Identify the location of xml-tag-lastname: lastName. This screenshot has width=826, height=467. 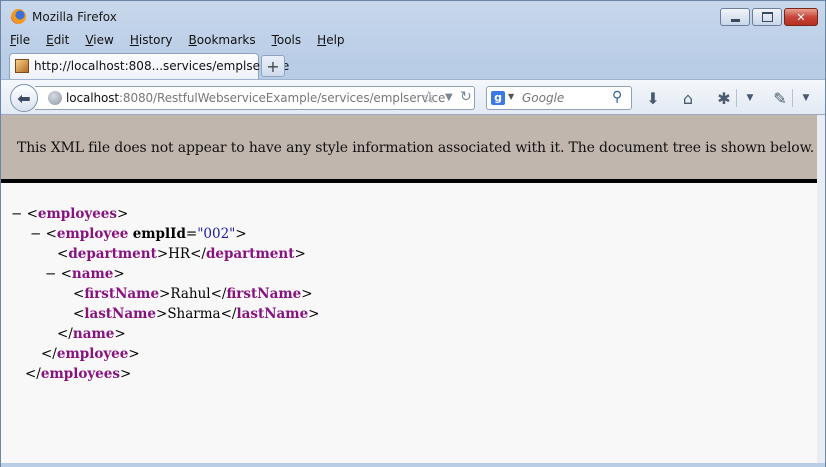
(272, 314).